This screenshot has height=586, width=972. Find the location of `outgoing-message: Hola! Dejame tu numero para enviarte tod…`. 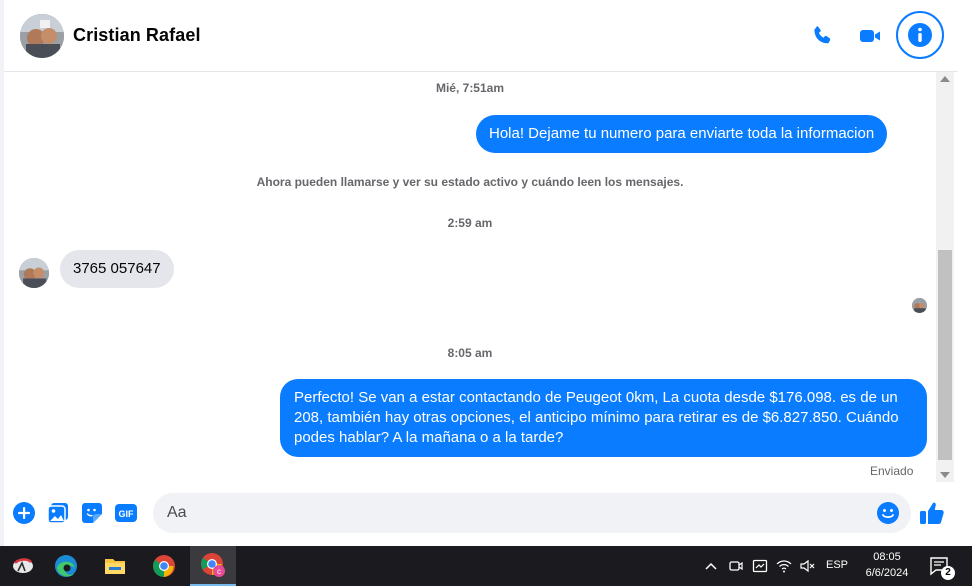

outgoing-message: Hola! Dejame tu numero para enviarte tod… is located at coordinates (682, 134).